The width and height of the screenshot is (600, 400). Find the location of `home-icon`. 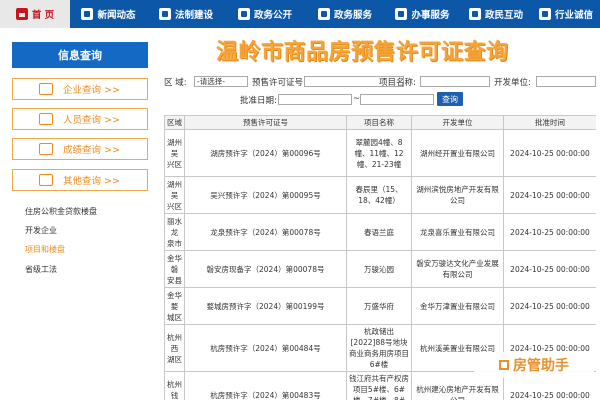

home-icon is located at coordinates (21, 14).